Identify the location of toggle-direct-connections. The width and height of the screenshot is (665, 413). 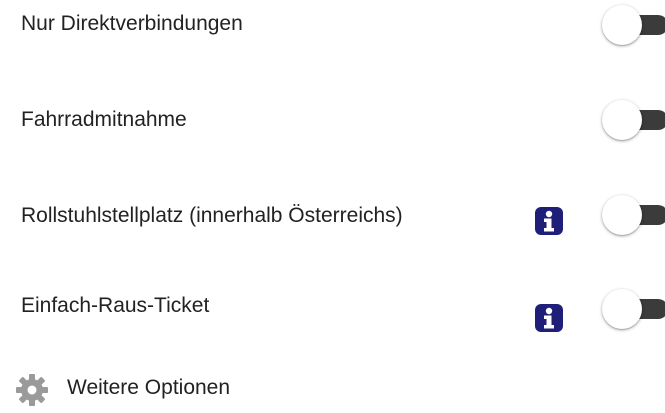
(633, 25).